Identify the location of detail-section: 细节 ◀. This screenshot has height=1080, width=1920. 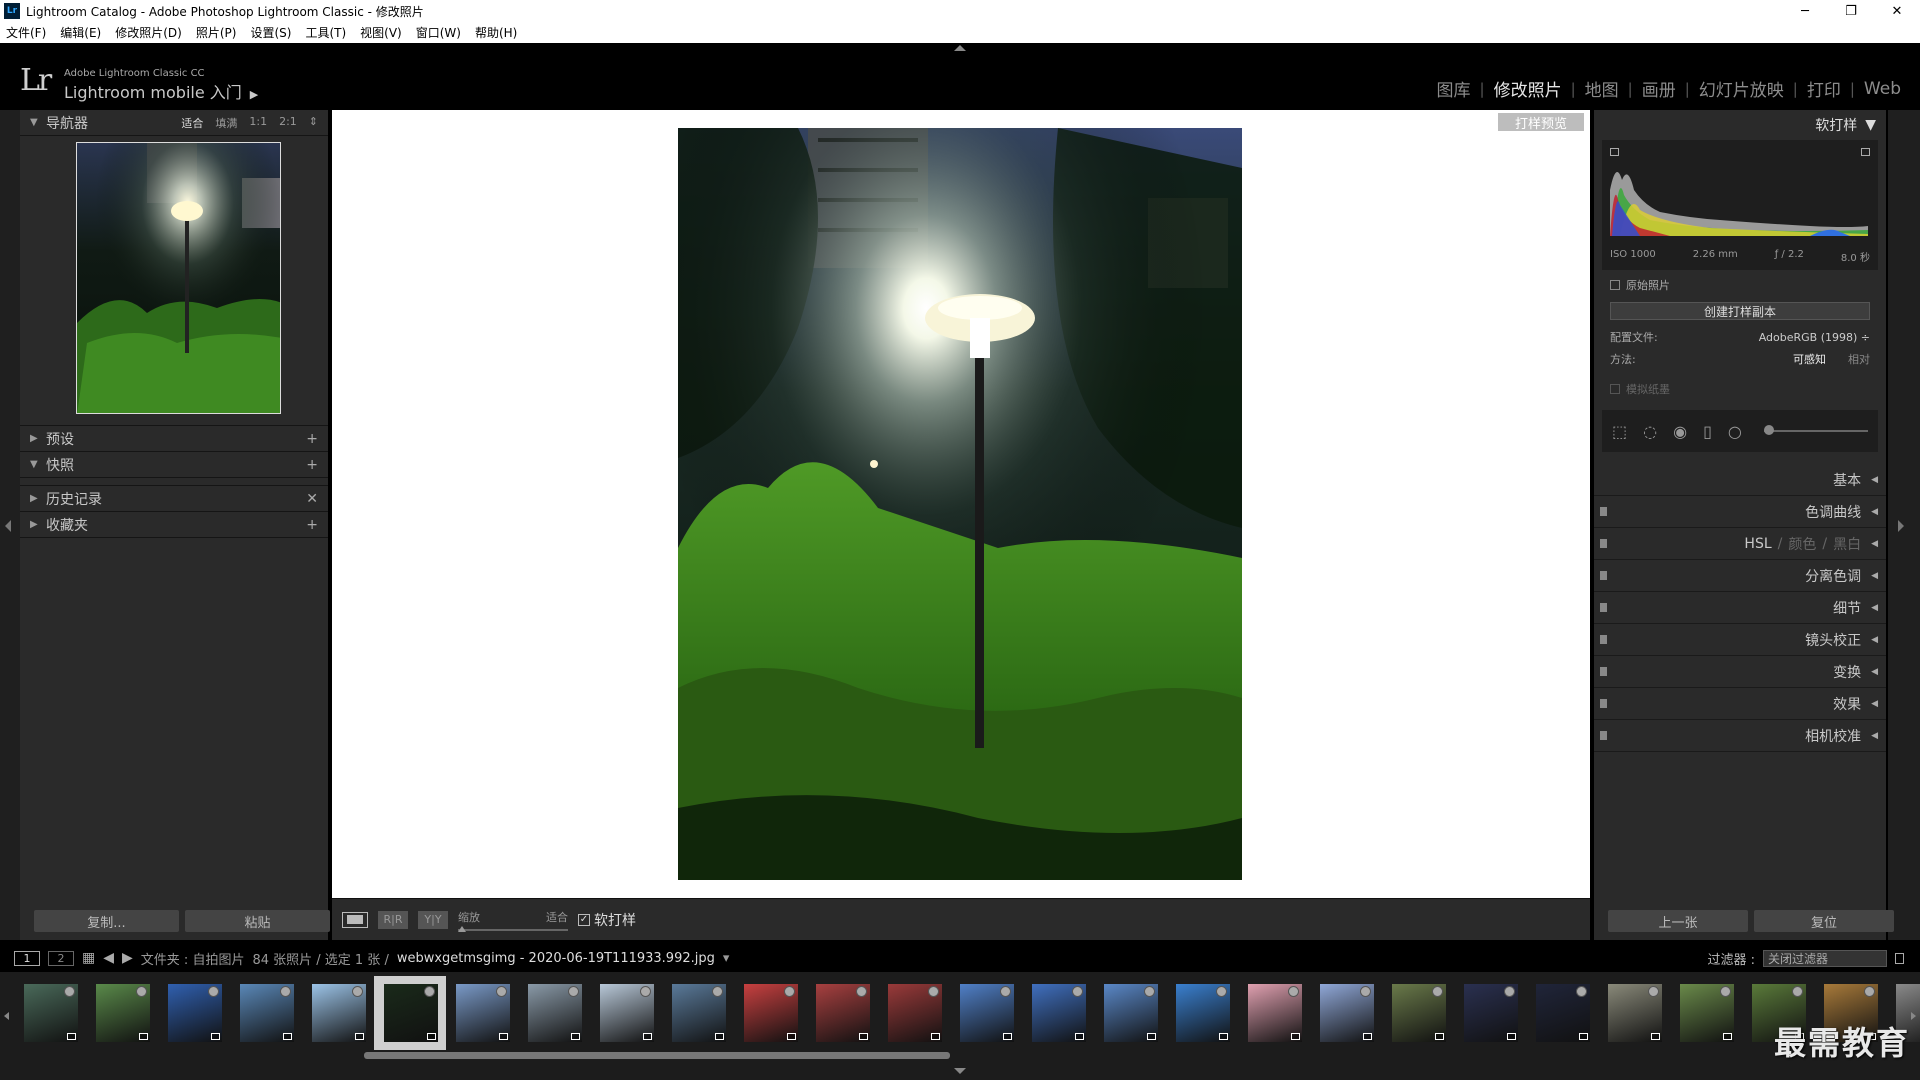
(1740, 608).